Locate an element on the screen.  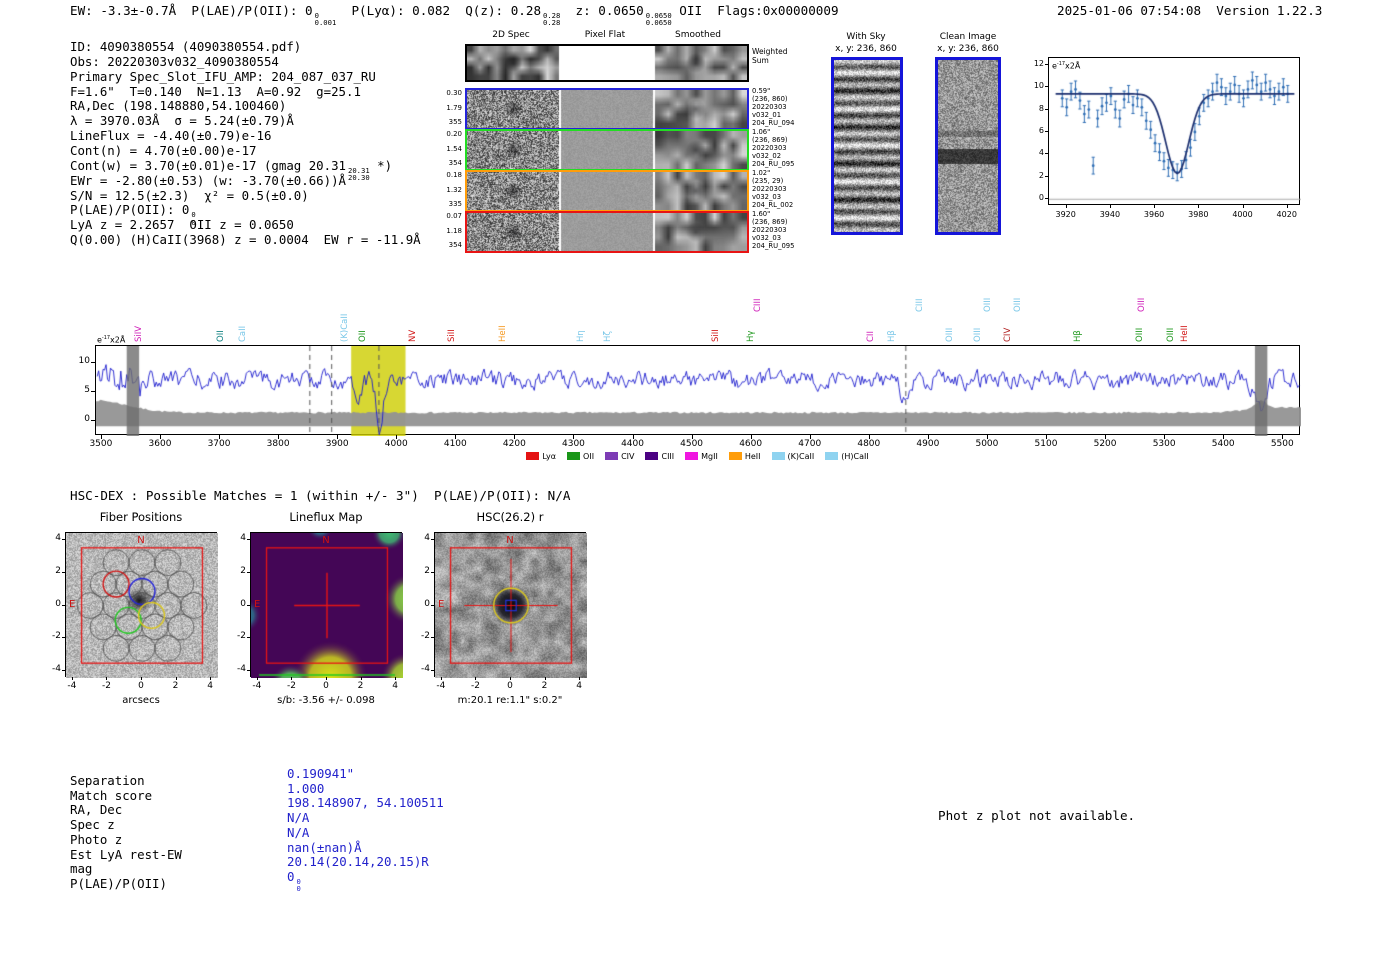
spectral-line-label: CIV is located at coordinates (1008, 334).